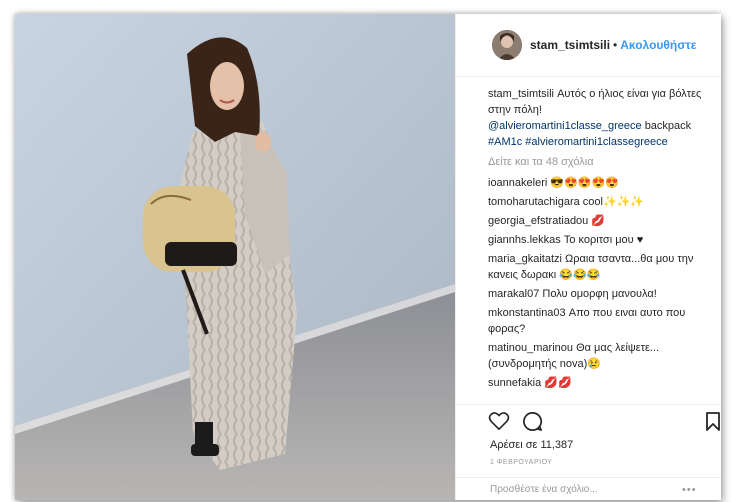 This screenshot has width=750, height=502. I want to click on comment-text: 😎😍😍😍😍, so click(584, 183).